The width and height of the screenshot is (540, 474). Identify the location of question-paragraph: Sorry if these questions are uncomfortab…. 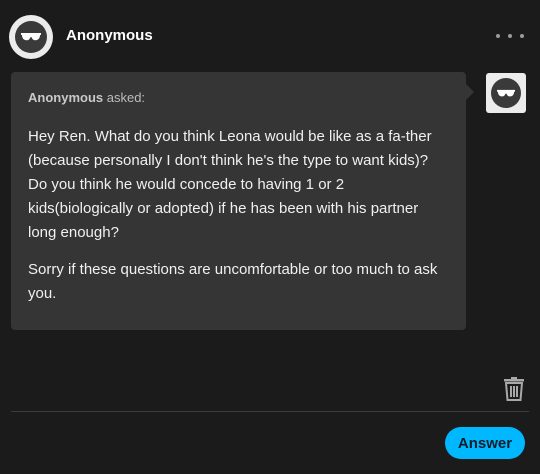
(233, 281).